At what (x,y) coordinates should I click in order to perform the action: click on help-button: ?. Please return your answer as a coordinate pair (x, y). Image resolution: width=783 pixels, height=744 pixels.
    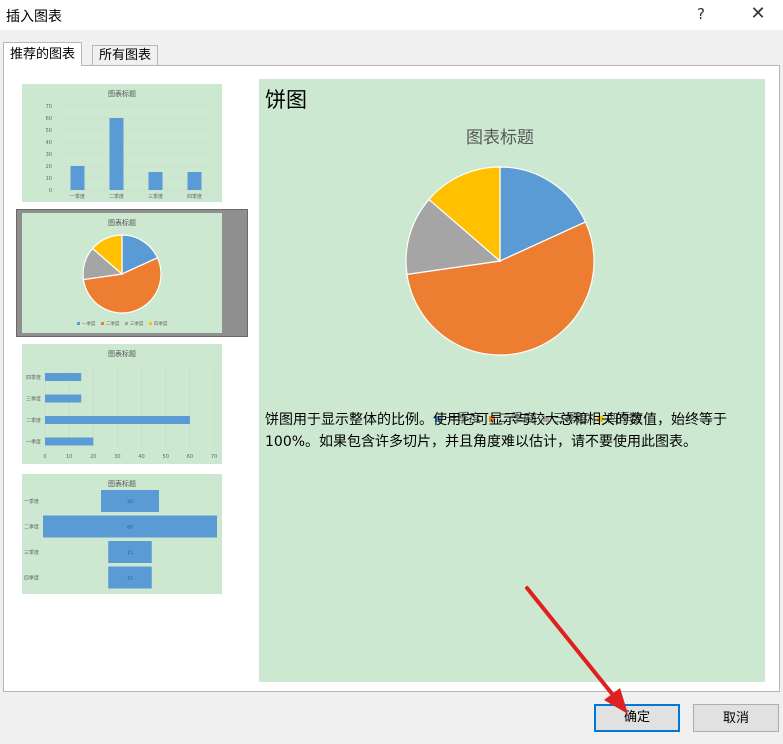
    Looking at the image, I should click on (701, 14).